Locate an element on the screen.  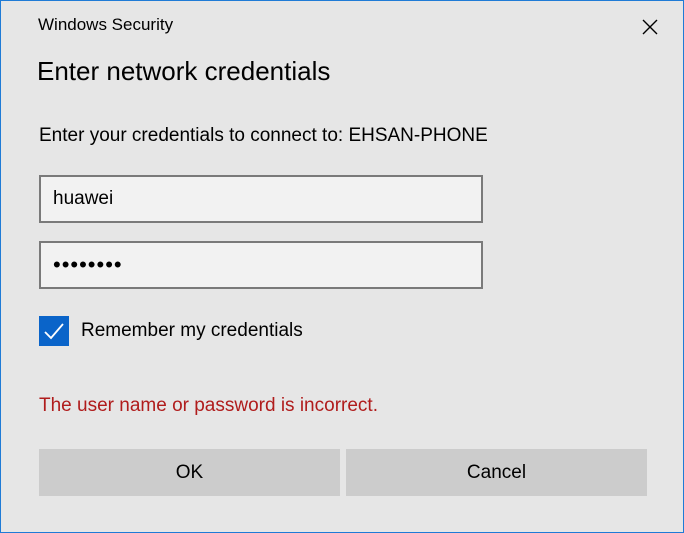
ok-button: OK is located at coordinates (189, 472).